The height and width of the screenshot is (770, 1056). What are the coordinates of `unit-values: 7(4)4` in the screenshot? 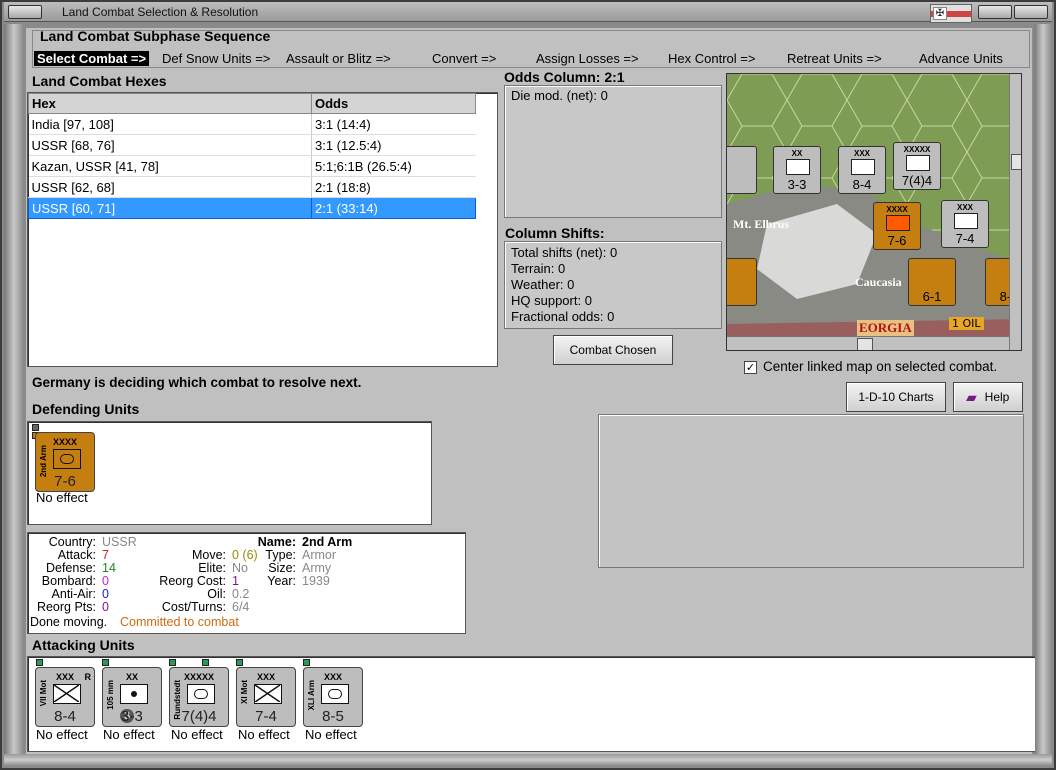 It's located at (199, 716).